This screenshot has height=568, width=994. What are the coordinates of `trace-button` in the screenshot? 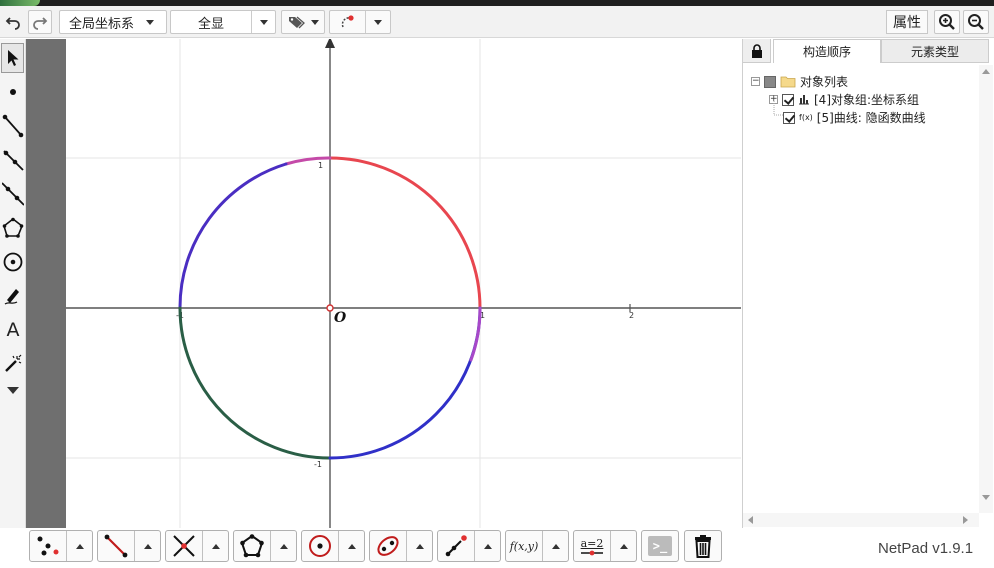 It's located at (360, 22).